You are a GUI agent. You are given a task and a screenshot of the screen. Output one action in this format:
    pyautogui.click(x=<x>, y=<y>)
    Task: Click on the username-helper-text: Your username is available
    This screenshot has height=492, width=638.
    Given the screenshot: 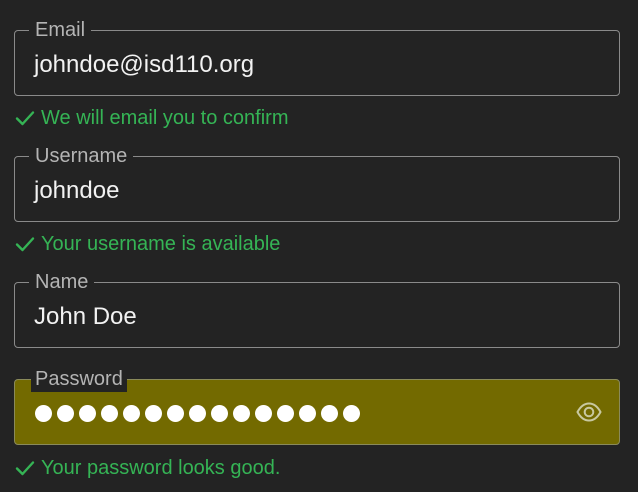 What is the action you would take?
    pyautogui.click(x=161, y=243)
    